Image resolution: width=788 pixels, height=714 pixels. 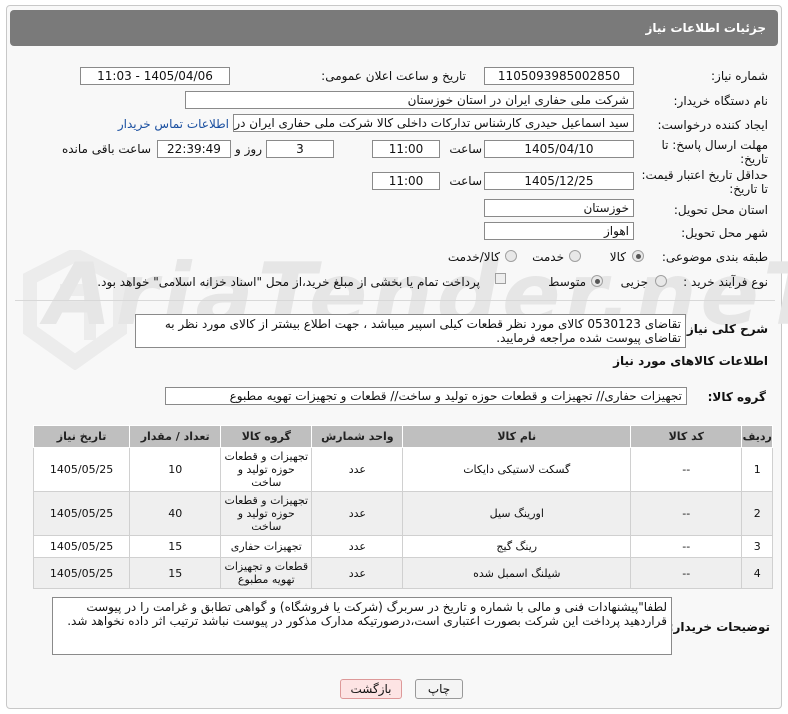 What do you see at coordinates (300, 149) in the screenshot?
I see `days-remaining-field: 3` at bounding box center [300, 149].